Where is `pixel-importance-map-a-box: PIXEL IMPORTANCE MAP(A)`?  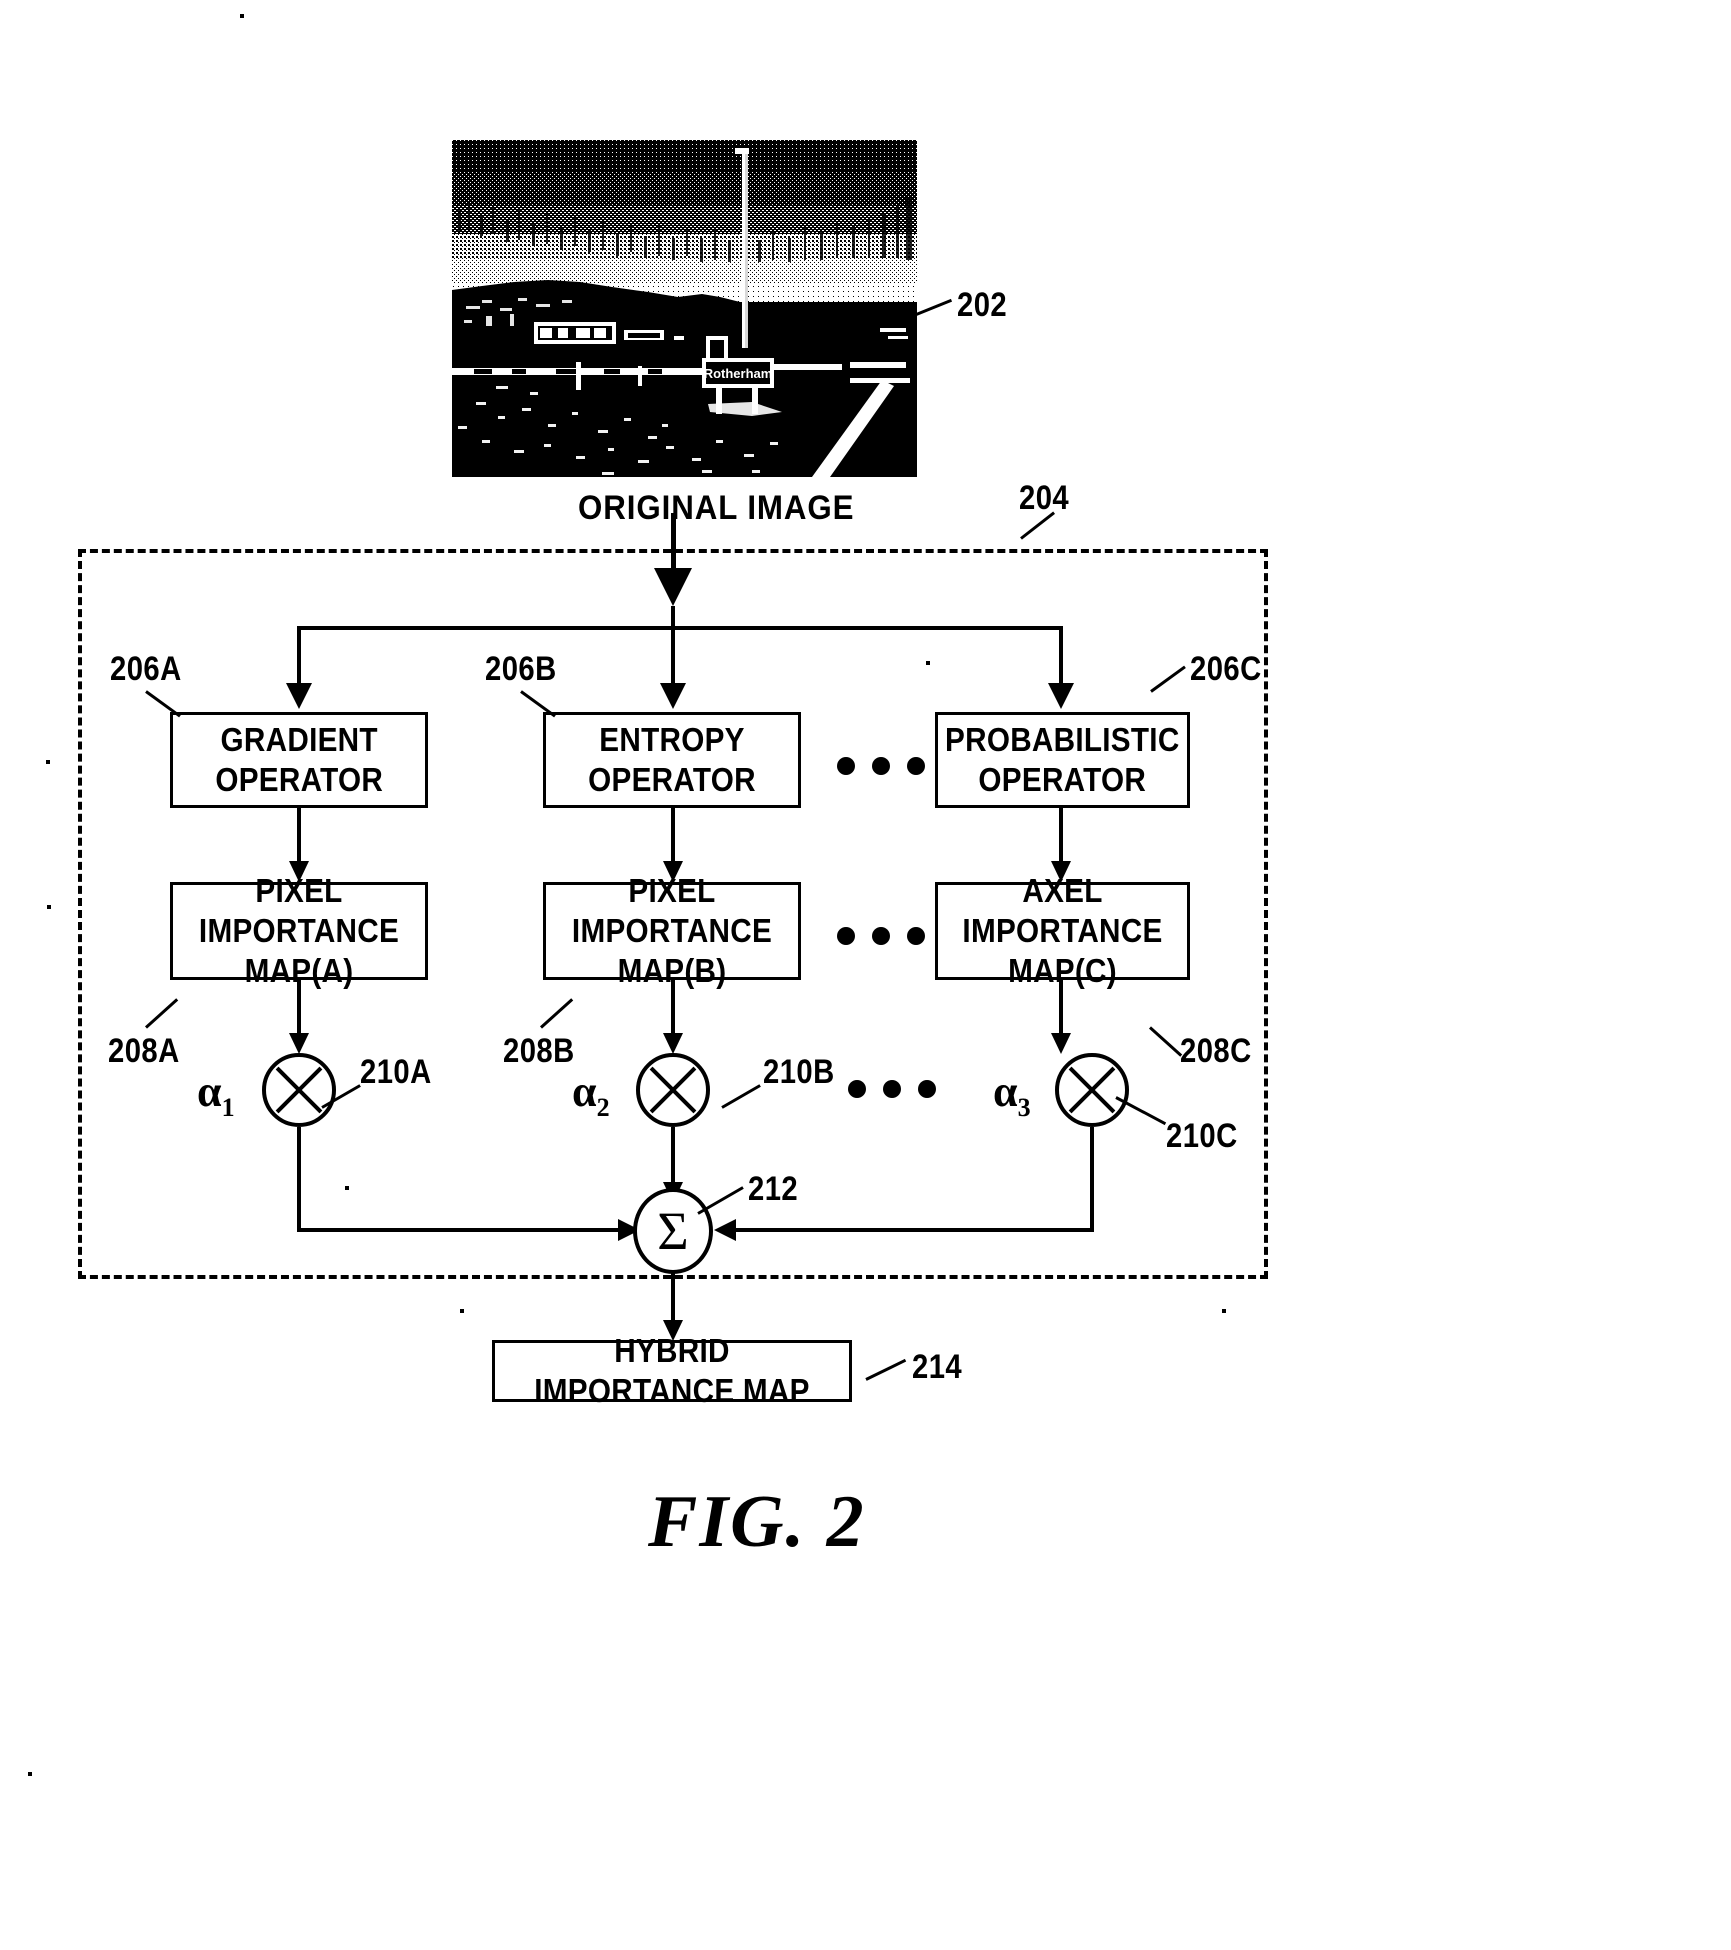
pixel-importance-map-a-box: PIXEL IMPORTANCE MAP(A) is located at coordinates (299, 930).